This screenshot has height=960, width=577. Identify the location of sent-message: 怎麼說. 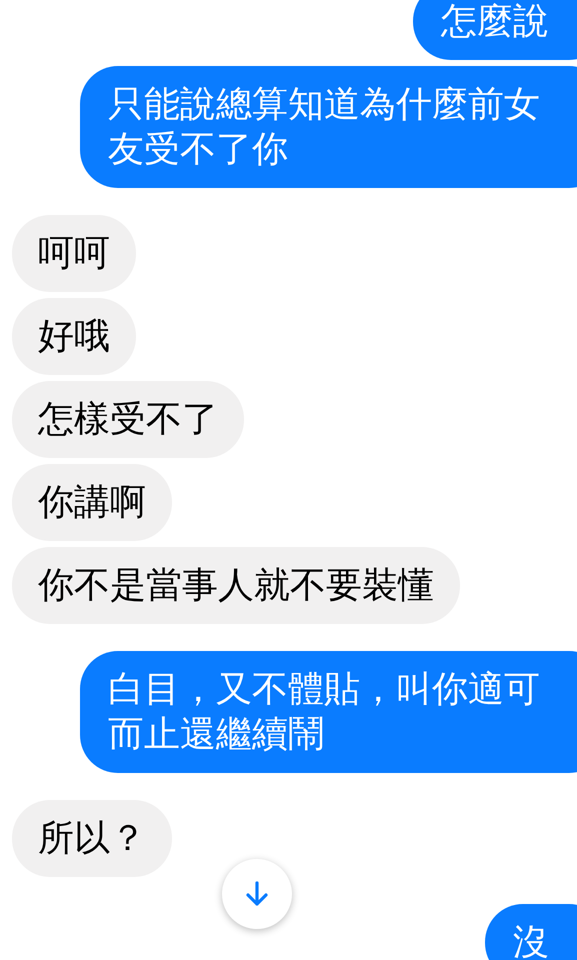
(495, 30).